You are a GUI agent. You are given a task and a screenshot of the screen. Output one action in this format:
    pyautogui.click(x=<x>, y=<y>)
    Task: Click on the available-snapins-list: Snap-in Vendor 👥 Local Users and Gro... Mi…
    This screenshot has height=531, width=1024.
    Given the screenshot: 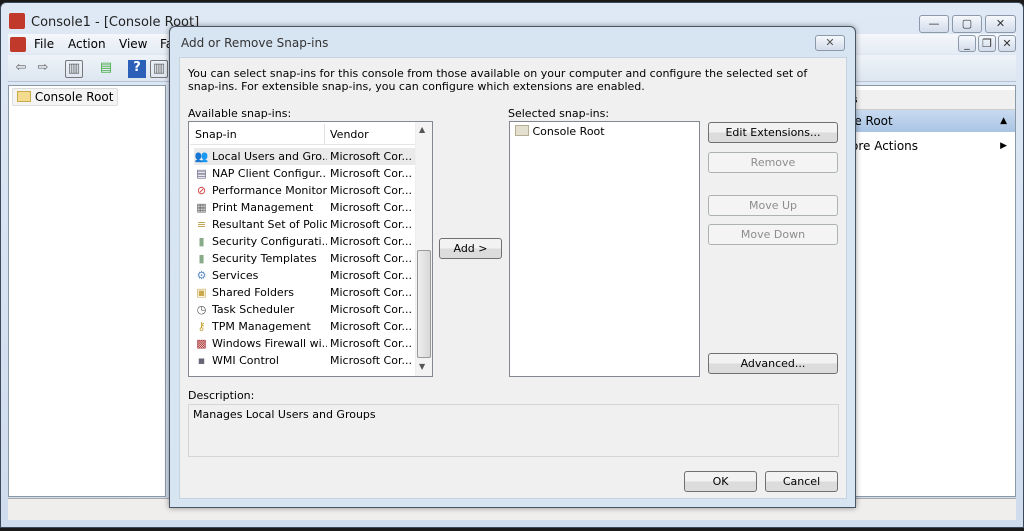 What is the action you would take?
    pyautogui.click(x=310, y=249)
    